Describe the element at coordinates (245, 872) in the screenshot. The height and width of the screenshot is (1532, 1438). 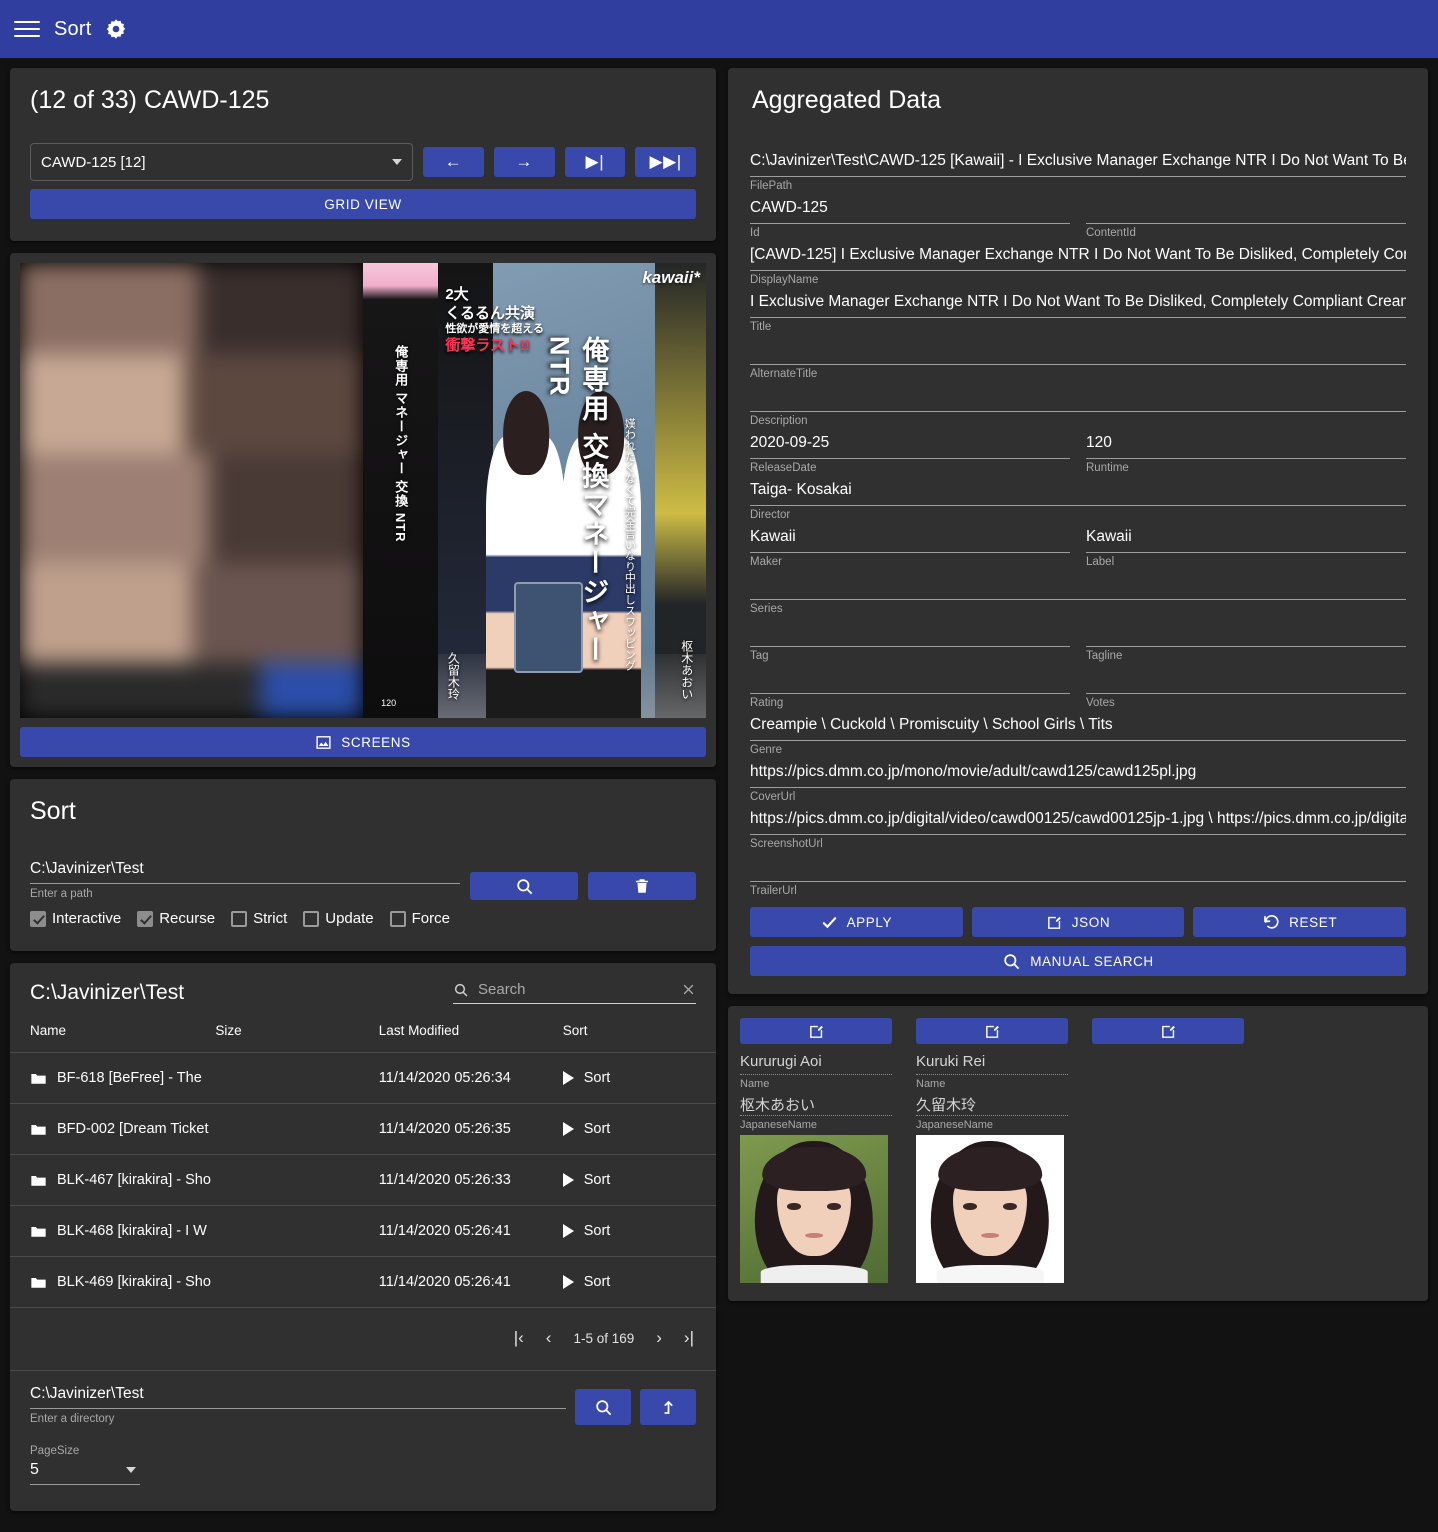
I see `sort-path-input` at that location.